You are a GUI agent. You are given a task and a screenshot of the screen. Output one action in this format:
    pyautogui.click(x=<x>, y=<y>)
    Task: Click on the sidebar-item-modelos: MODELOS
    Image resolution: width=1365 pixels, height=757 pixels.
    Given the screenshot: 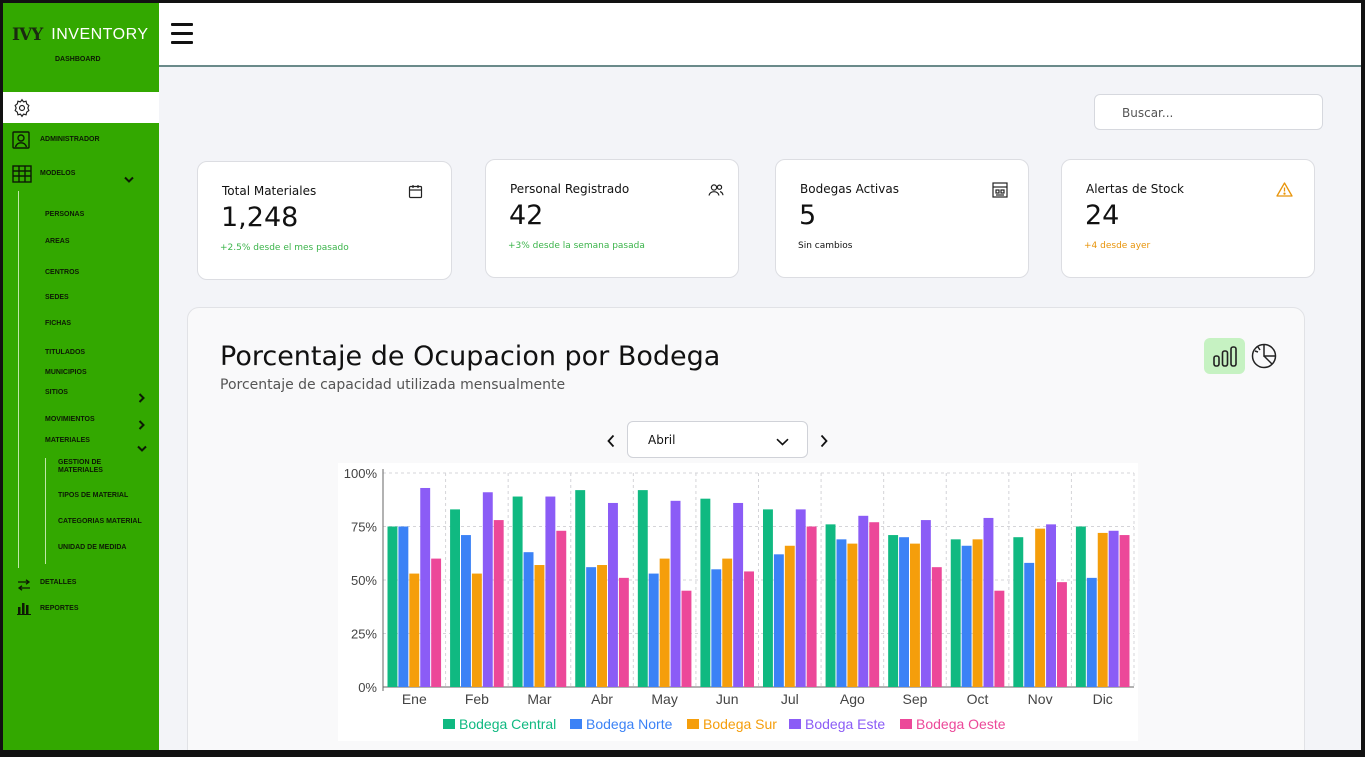 What is the action you would take?
    pyautogui.click(x=57, y=173)
    